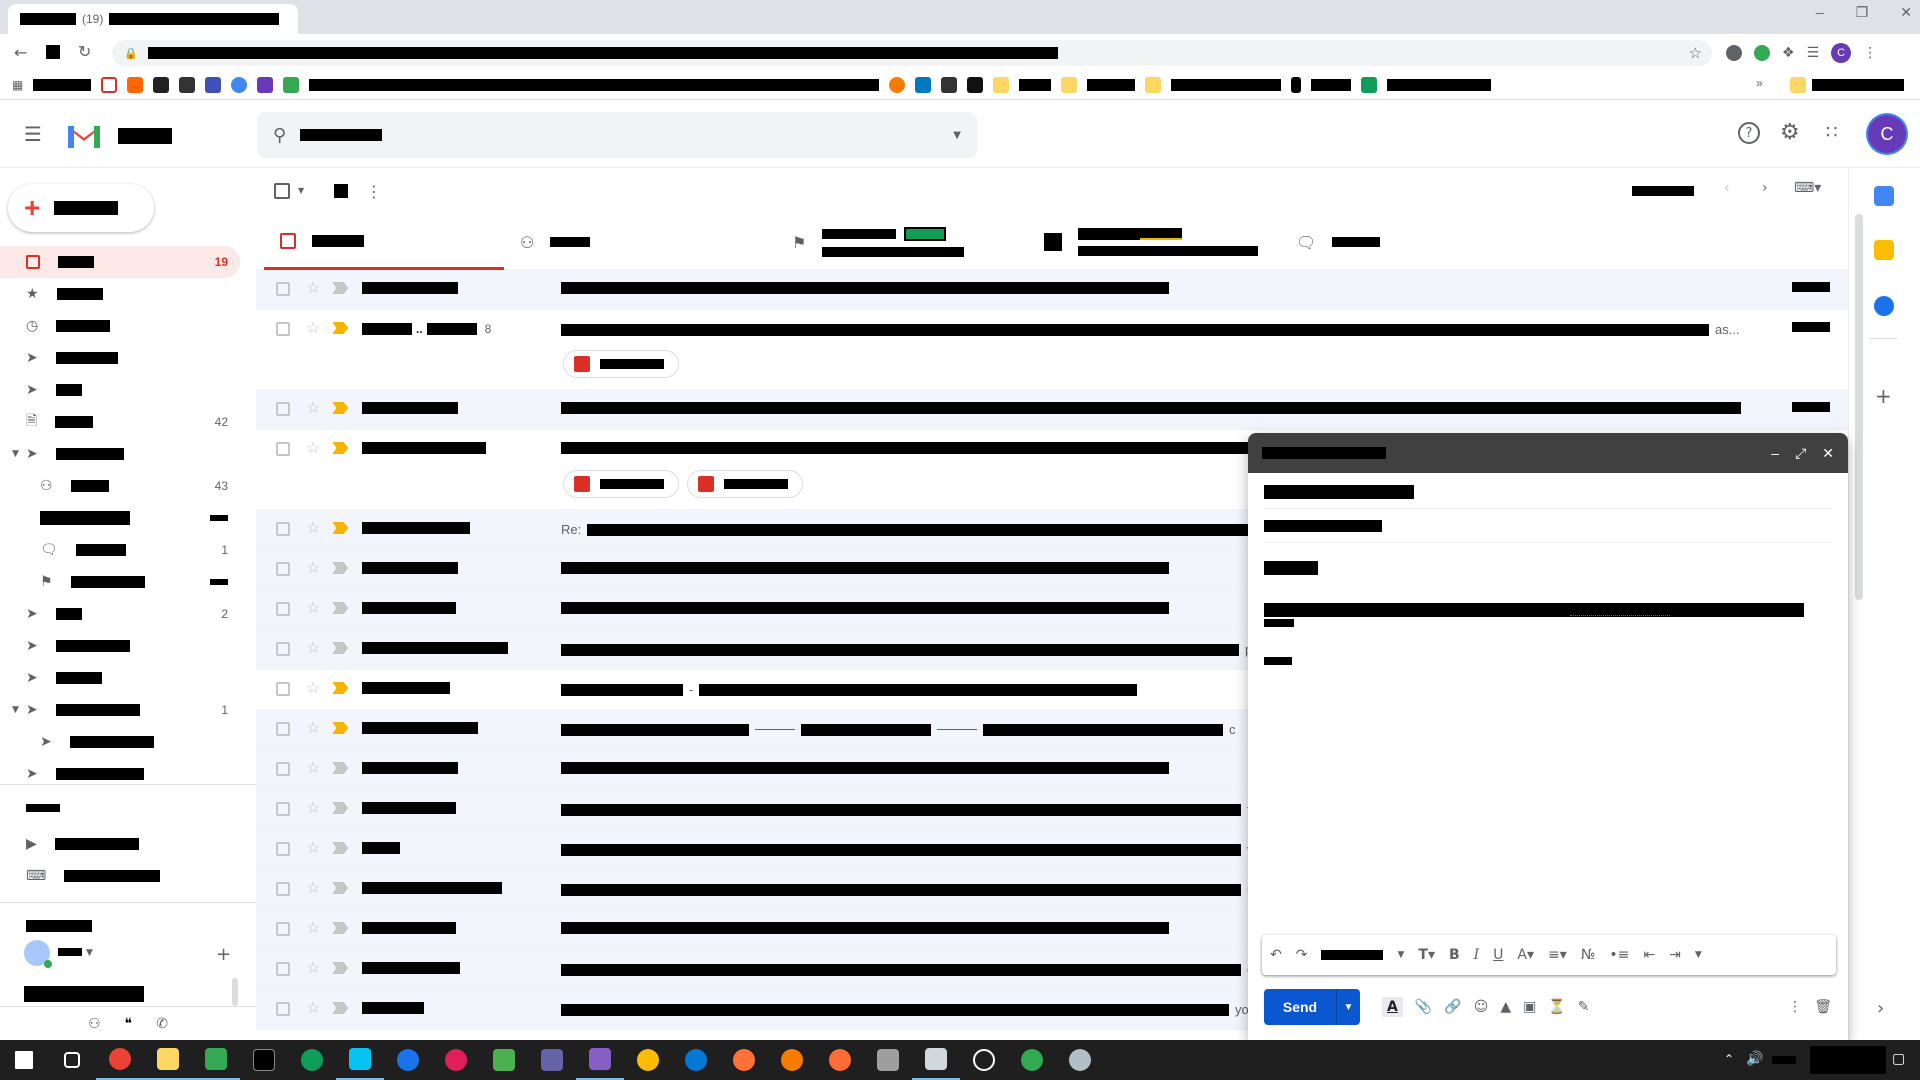  What do you see at coordinates (1454, 955) in the screenshot?
I see `bold-icon: B` at bounding box center [1454, 955].